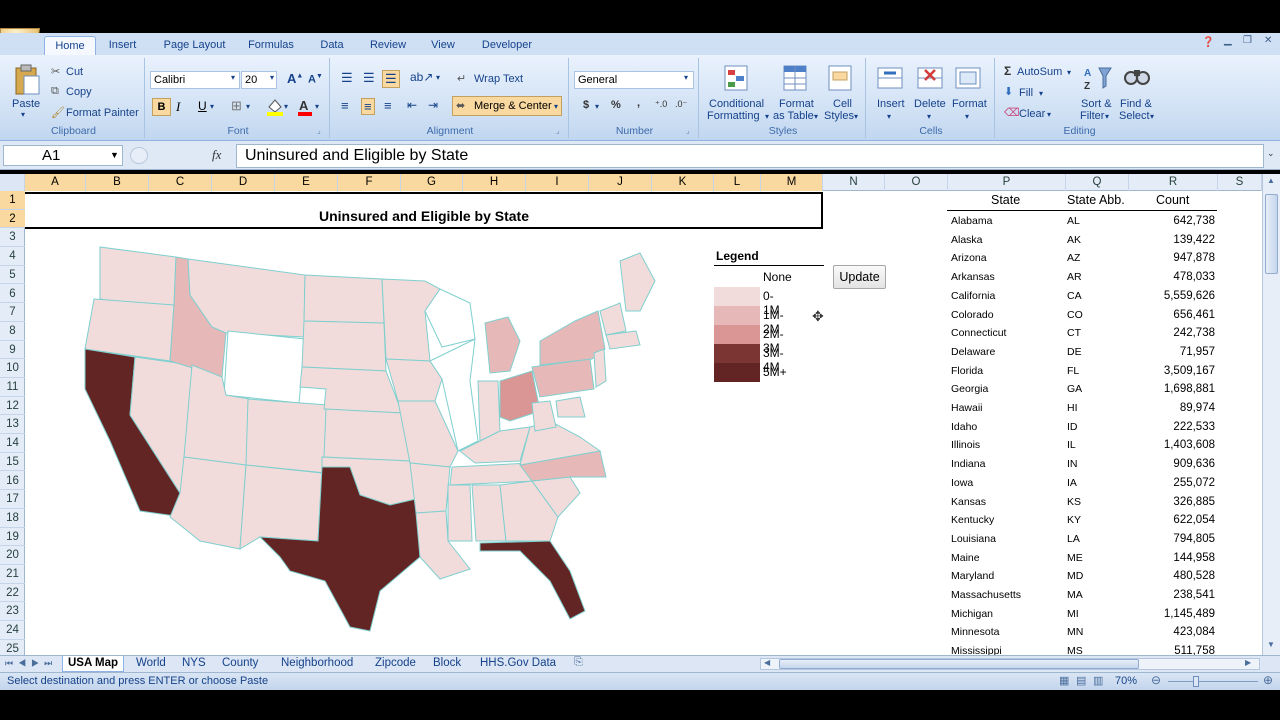 The image size is (1280, 720). I want to click on kansas-state, so click(367, 435).